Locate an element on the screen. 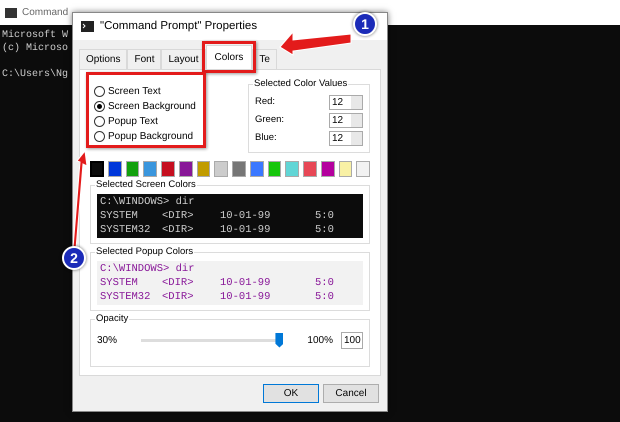  slider-thumb is located at coordinates (279, 340).